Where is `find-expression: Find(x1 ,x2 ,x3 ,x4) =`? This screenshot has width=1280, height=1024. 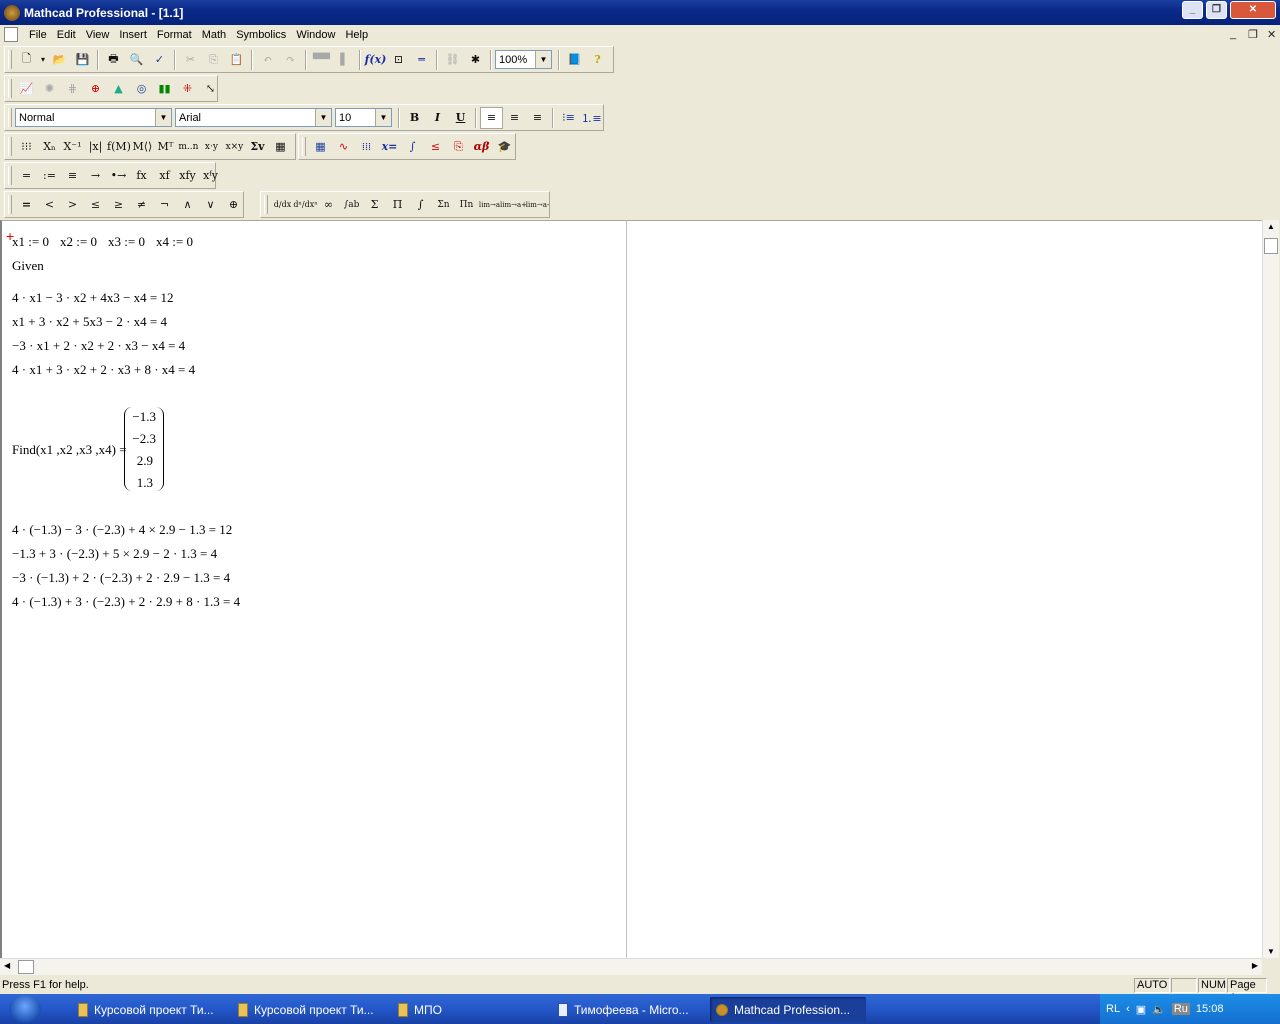 find-expression: Find(x1 ,x2 ,x3 ,x4) = is located at coordinates (69, 450).